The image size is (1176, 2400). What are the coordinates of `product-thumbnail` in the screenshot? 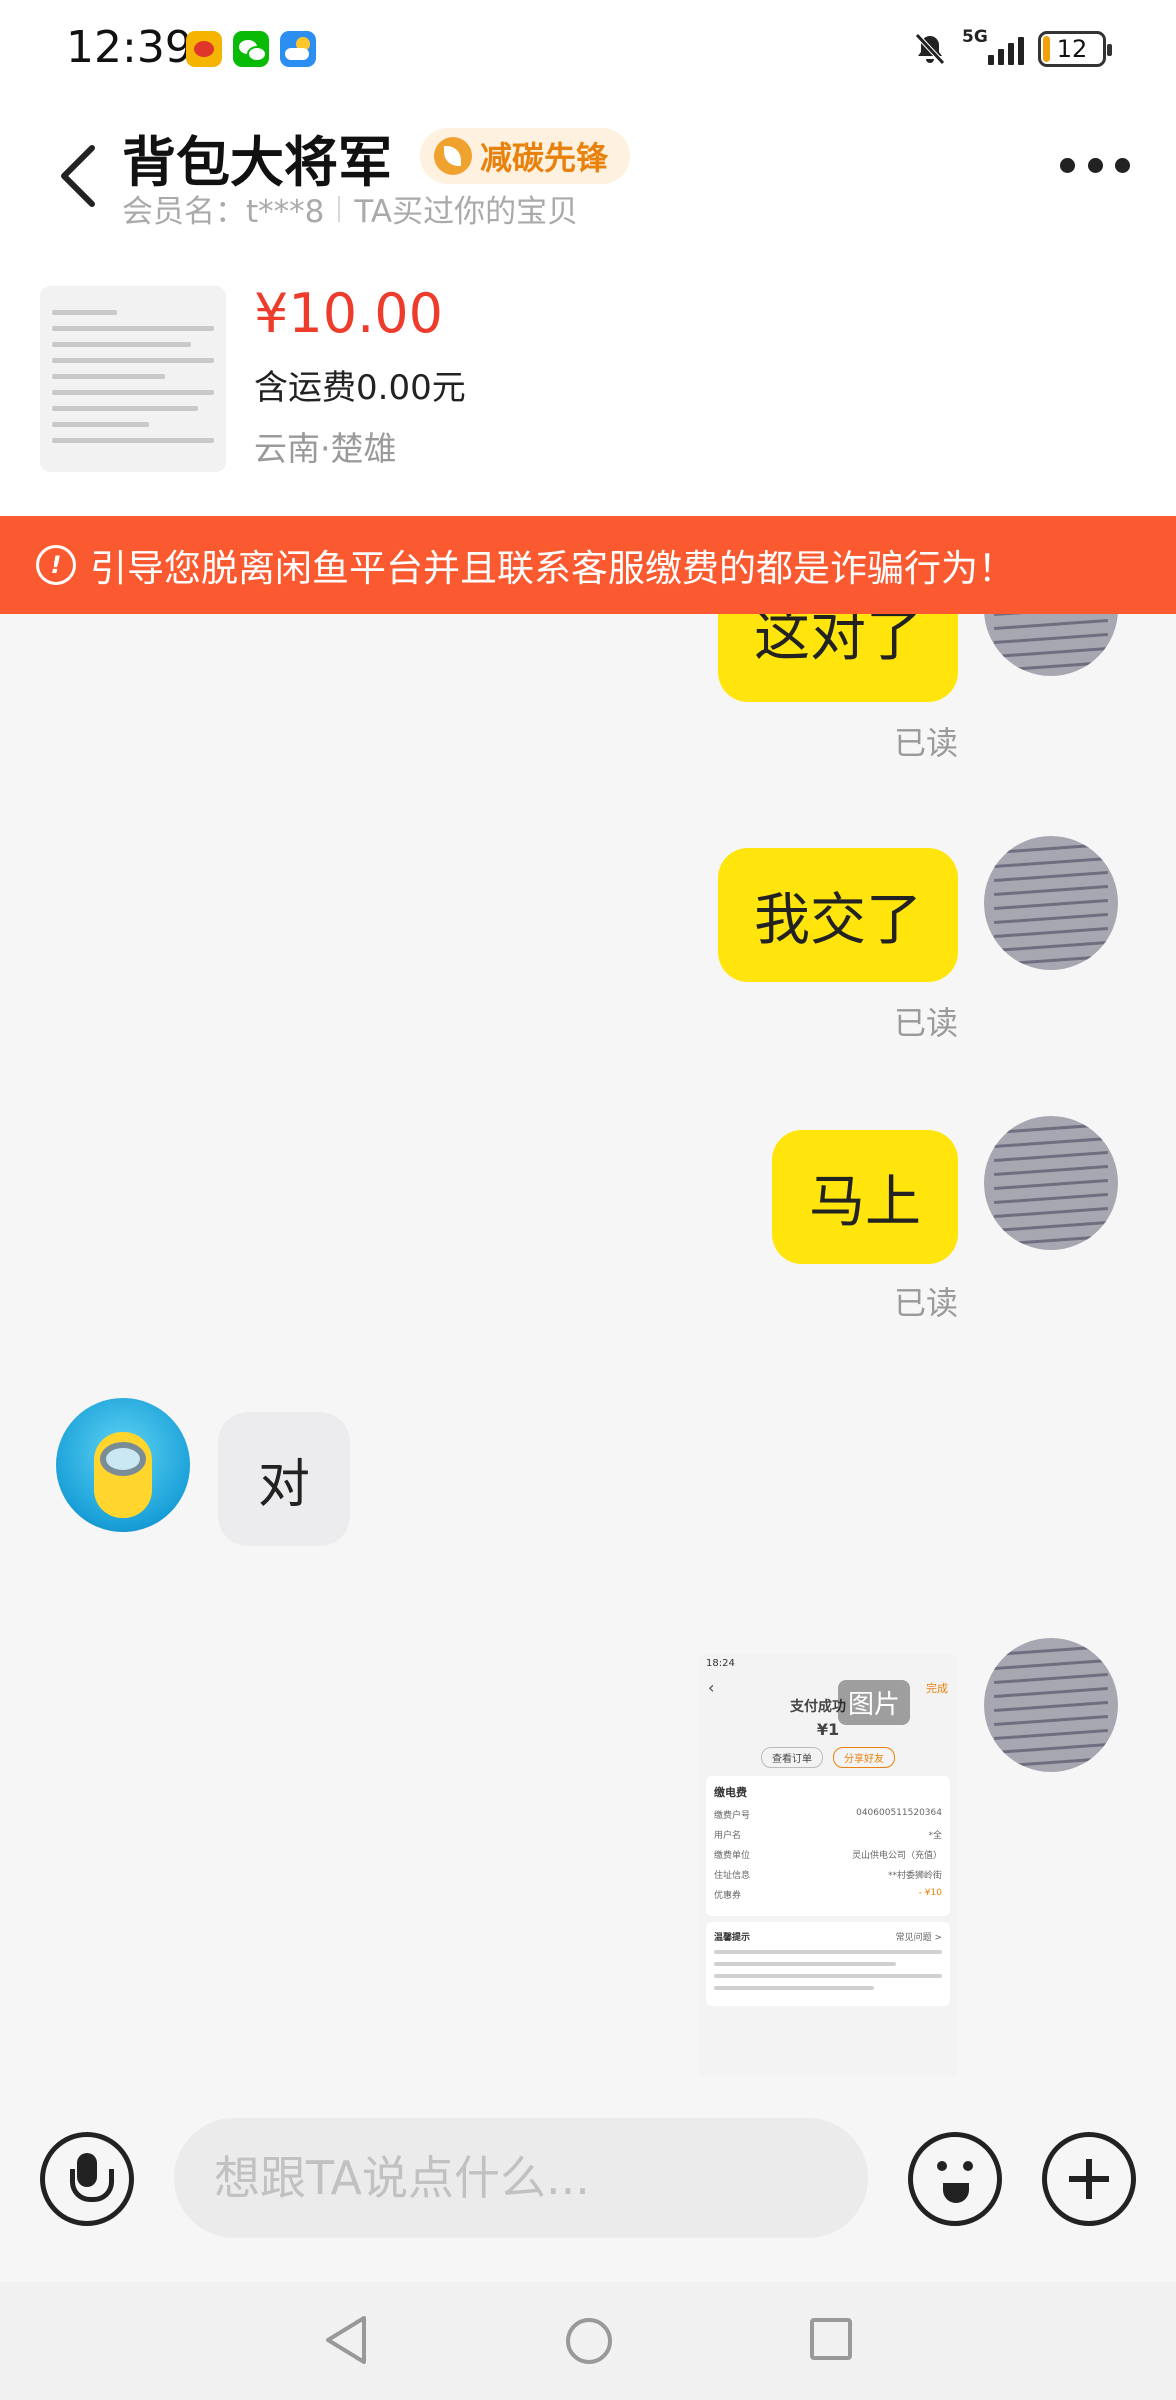 It's located at (133, 379).